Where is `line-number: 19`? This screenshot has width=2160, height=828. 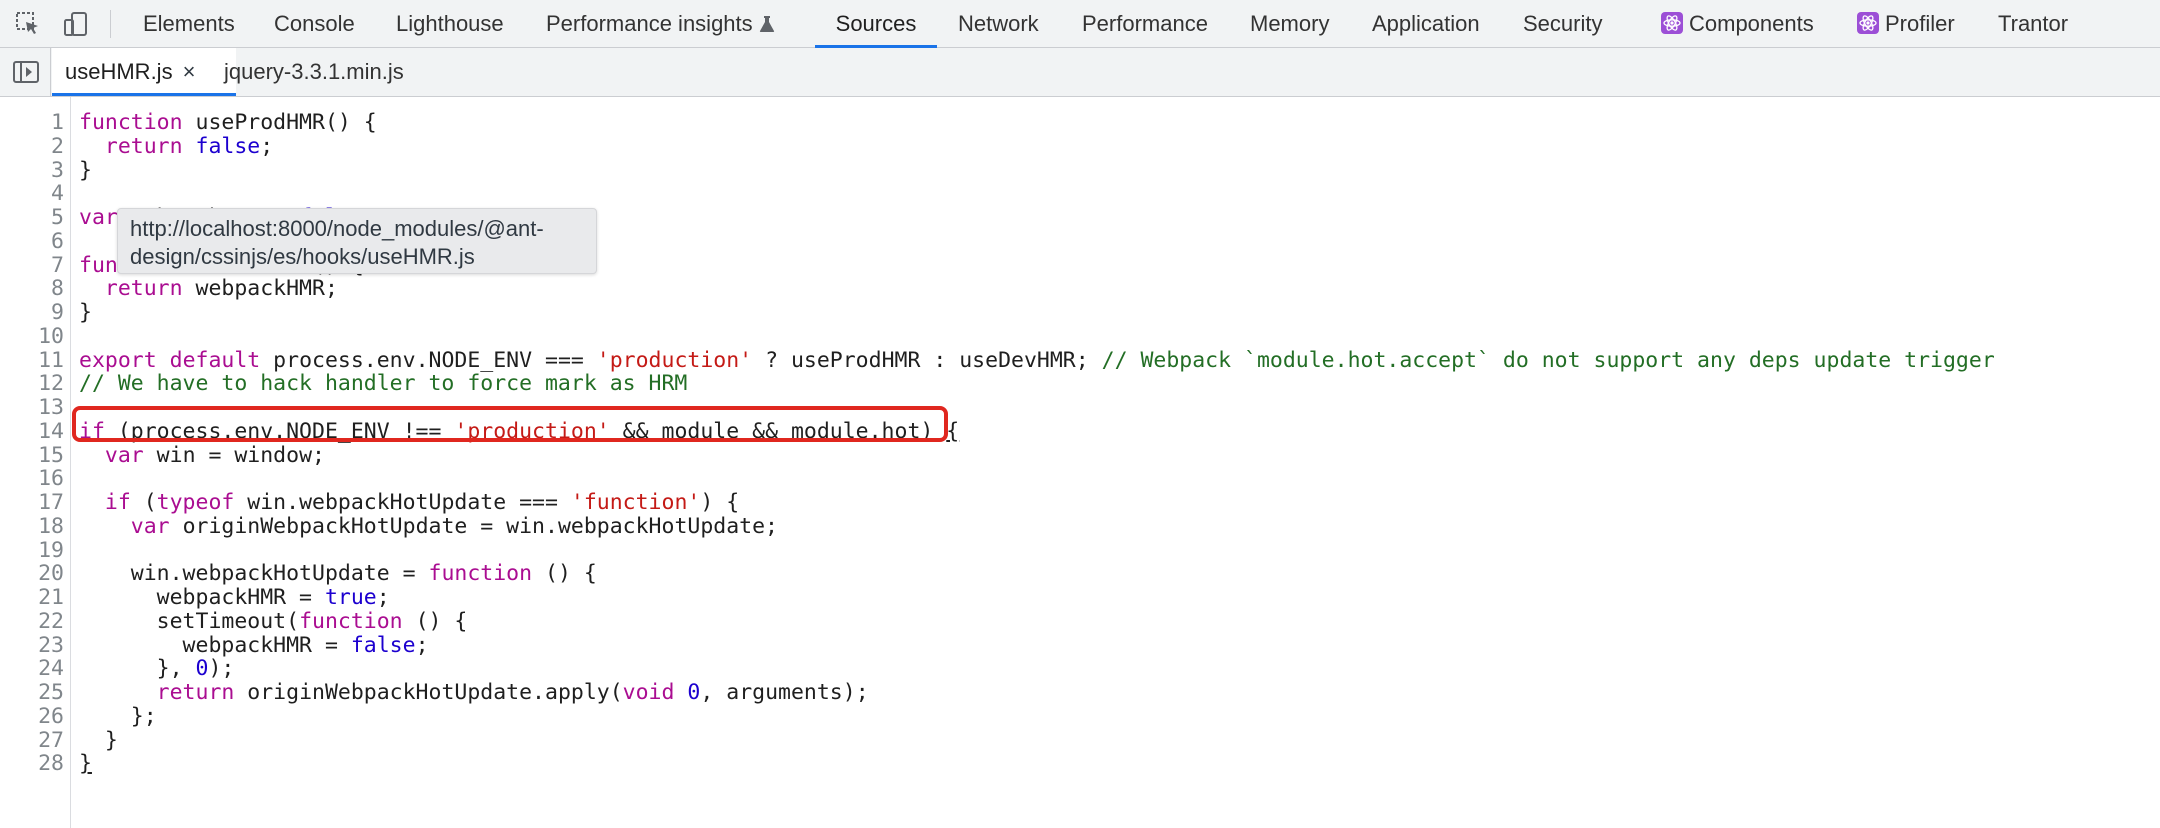 line-number: 19 is located at coordinates (32, 550).